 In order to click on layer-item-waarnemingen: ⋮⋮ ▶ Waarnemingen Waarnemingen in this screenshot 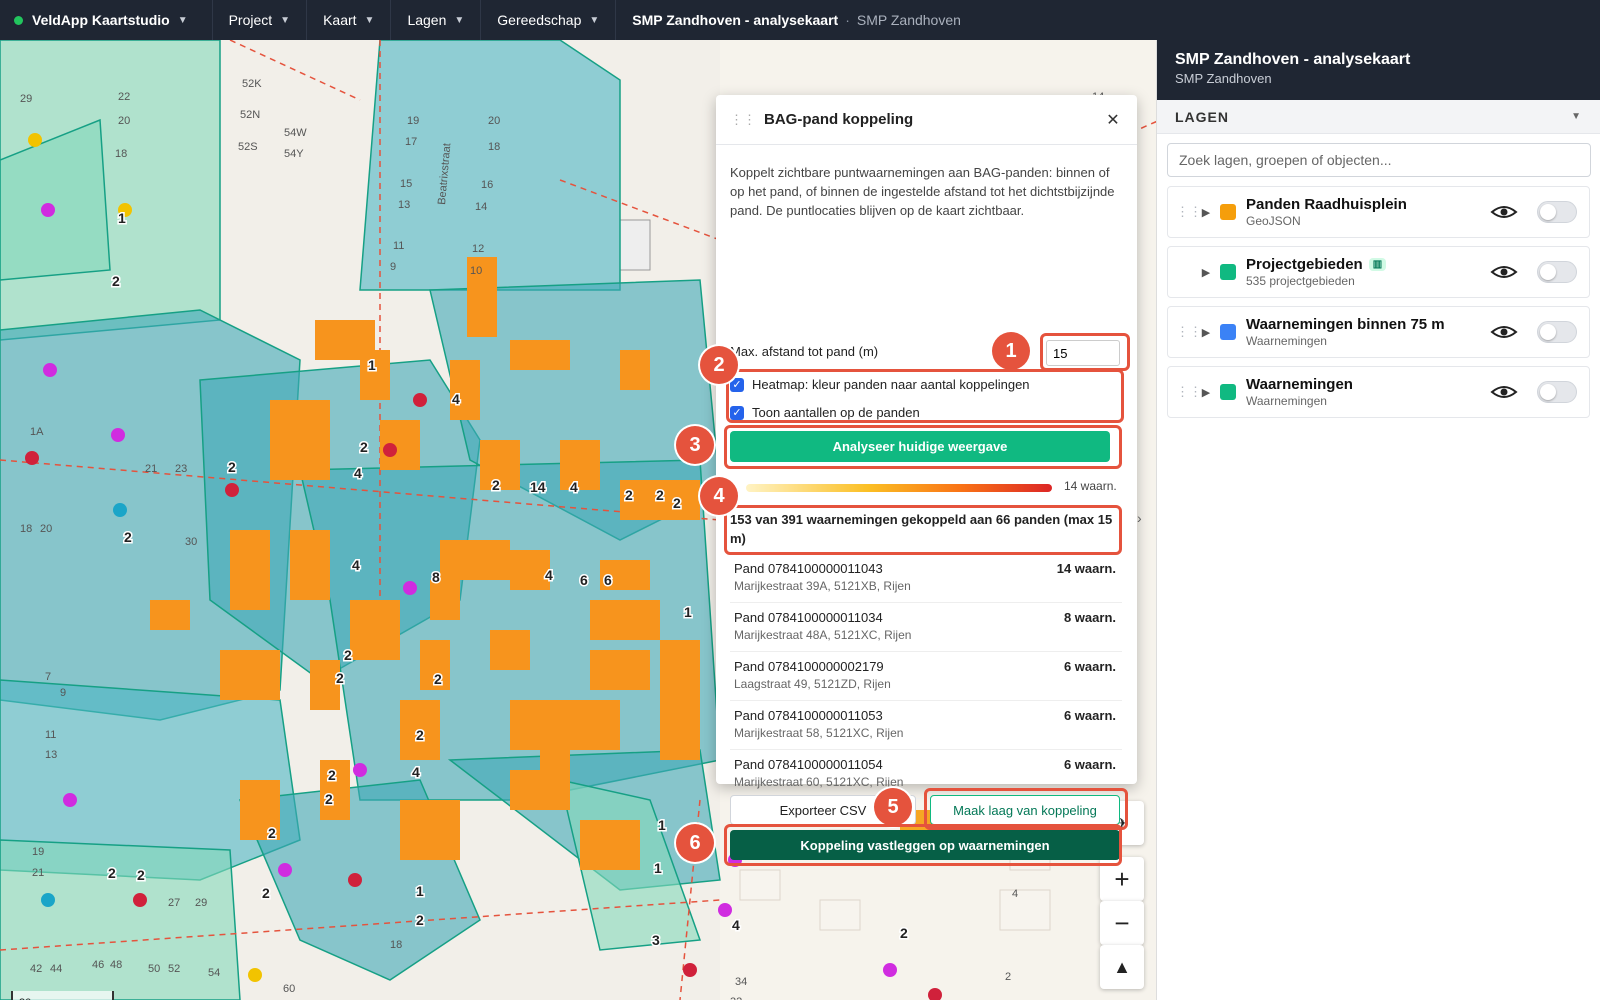, I will do `click(1378, 392)`.